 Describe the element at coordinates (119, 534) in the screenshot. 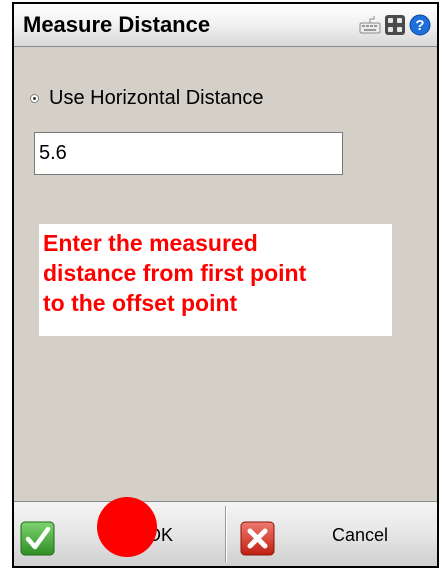

I see `ok-button: OK` at that location.